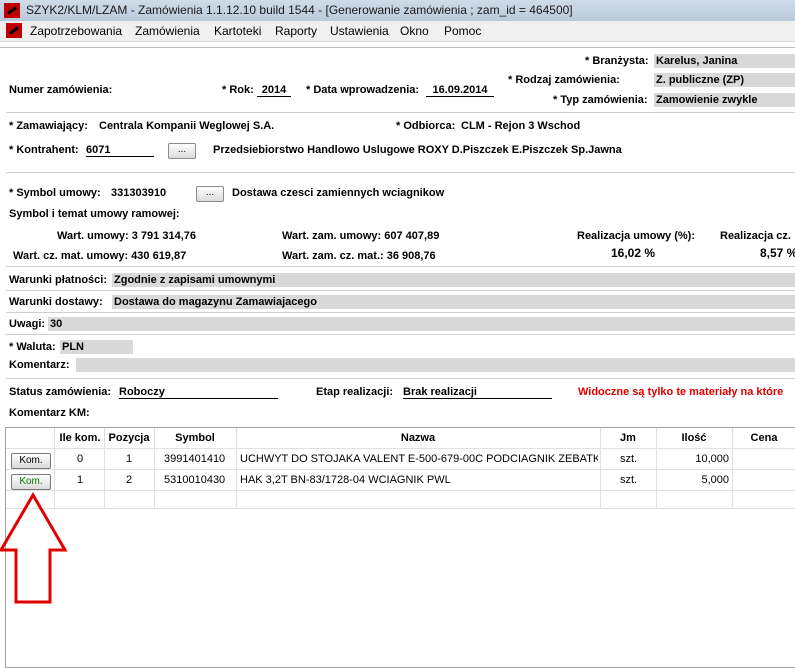 The width and height of the screenshot is (795, 668). I want to click on kontrahent-field: 6071, so click(120, 150).